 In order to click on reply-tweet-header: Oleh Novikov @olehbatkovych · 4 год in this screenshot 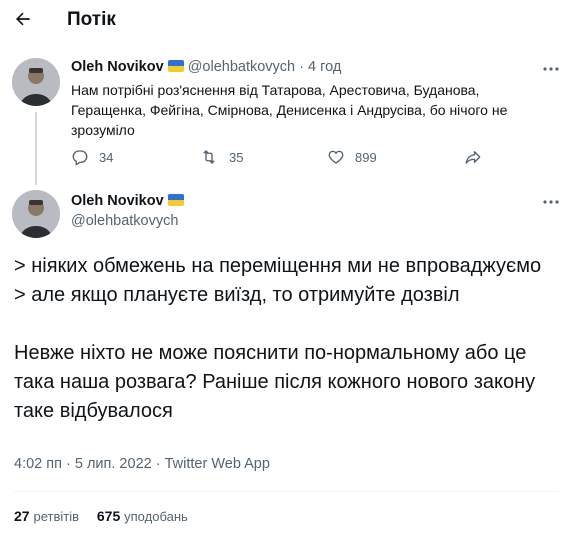, I will do `click(206, 67)`.